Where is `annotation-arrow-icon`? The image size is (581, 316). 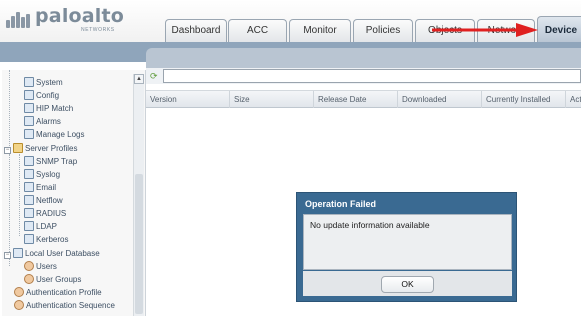
annotation-arrow-icon is located at coordinates (485, 30).